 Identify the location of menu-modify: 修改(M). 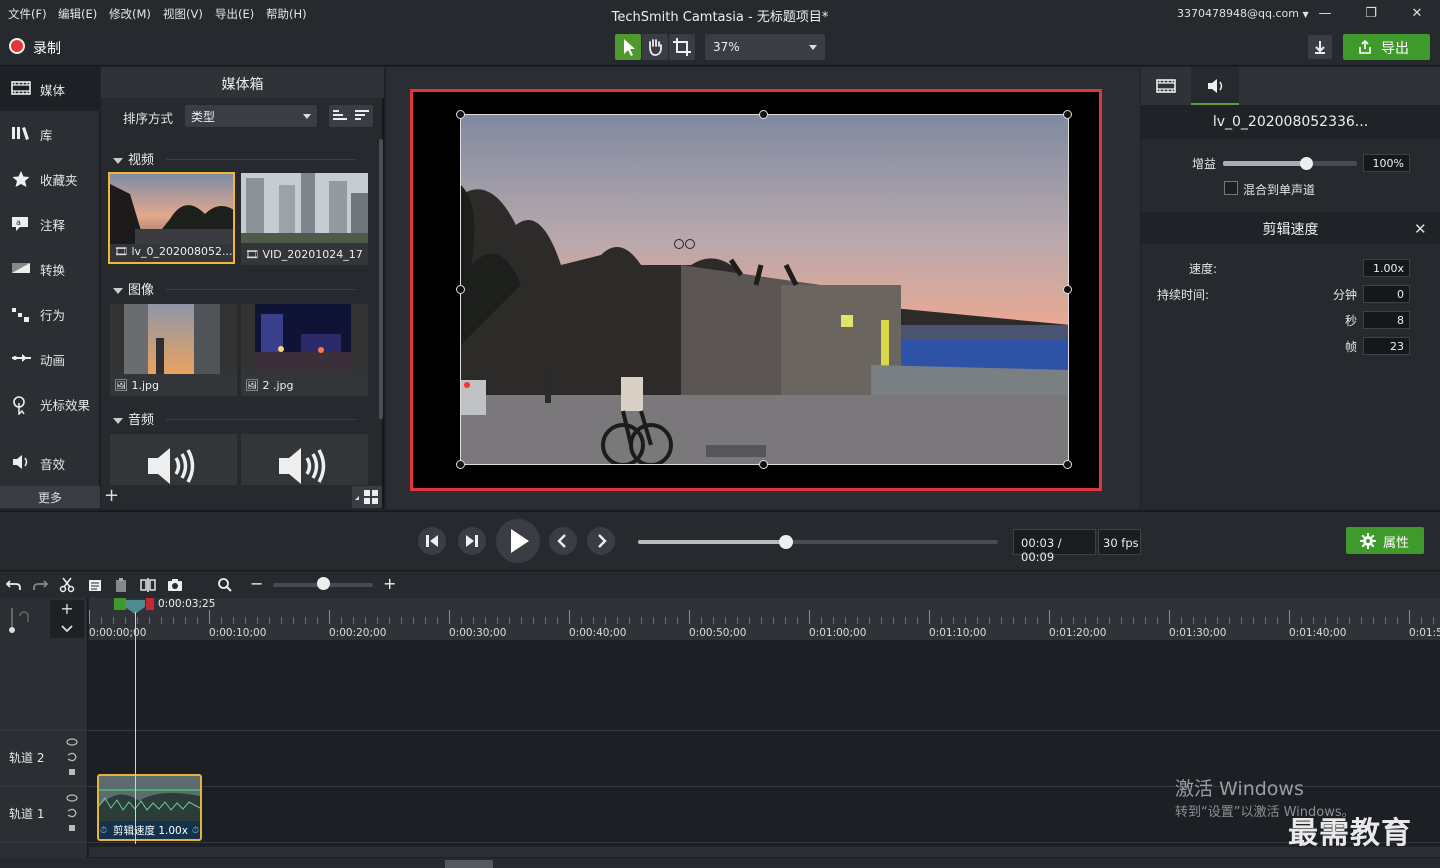
(130, 14).